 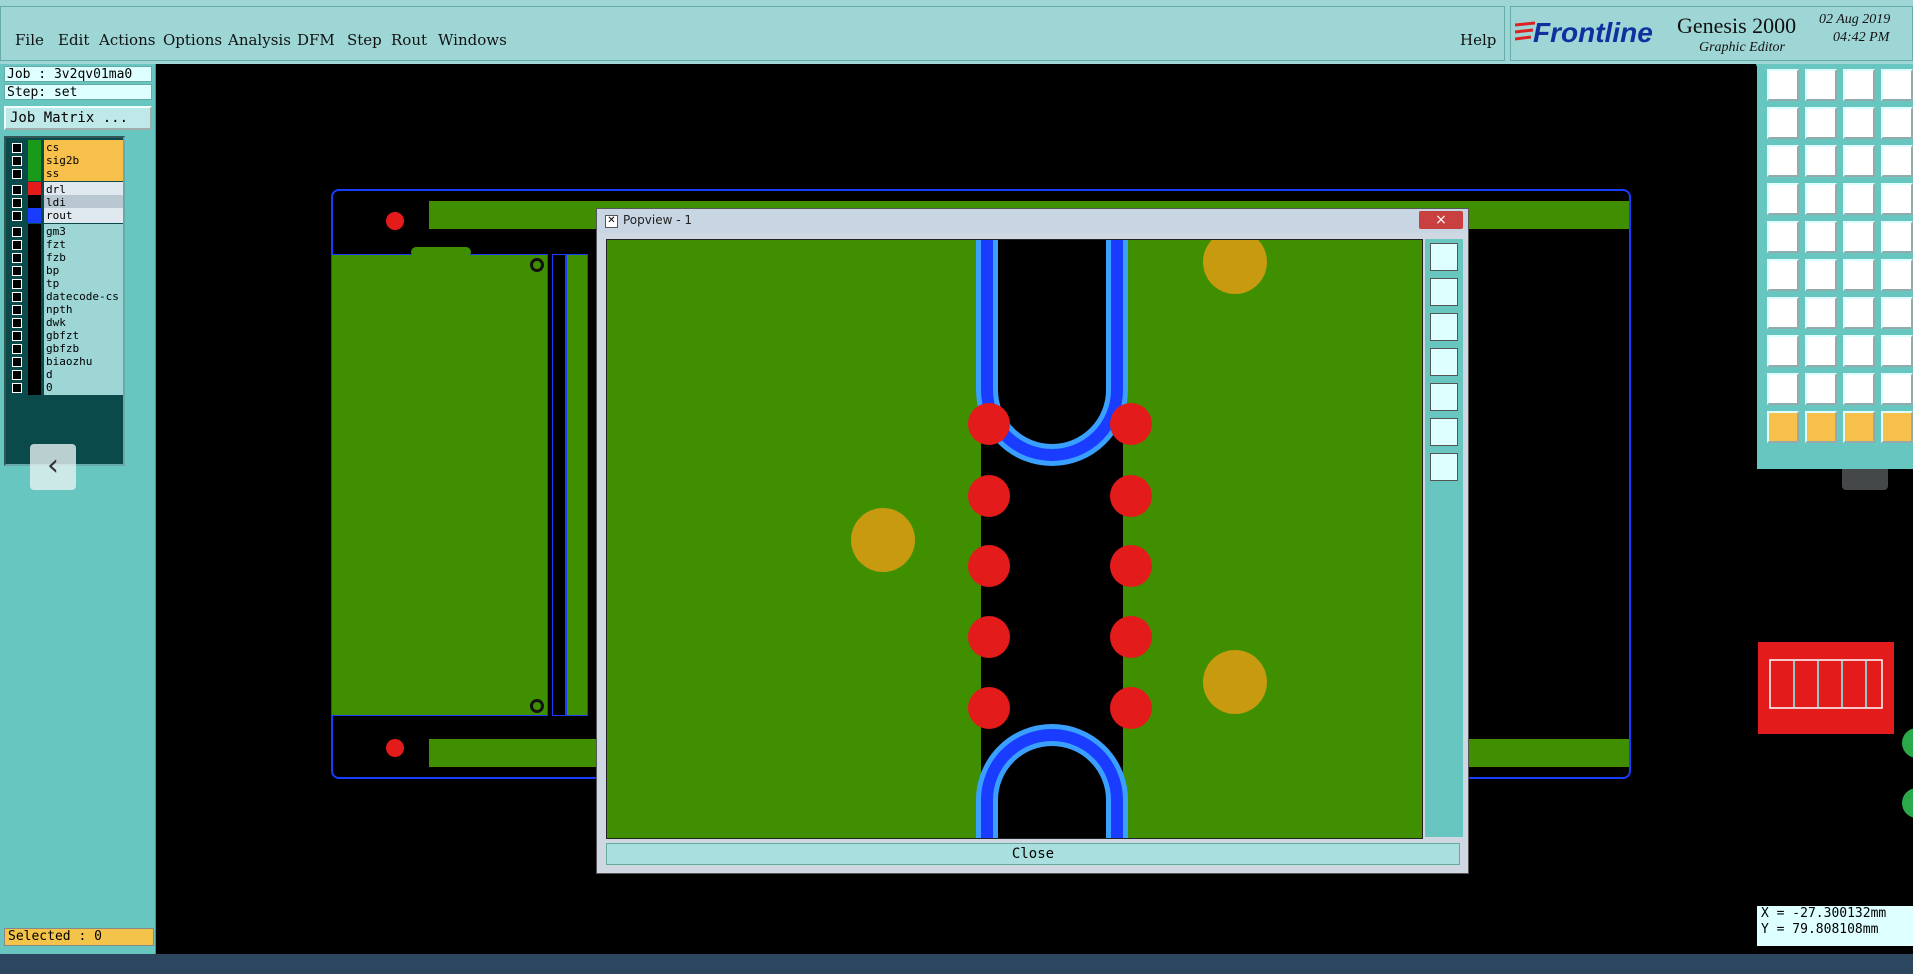 I want to click on layer-row-0: 0, so click(x=65, y=387).